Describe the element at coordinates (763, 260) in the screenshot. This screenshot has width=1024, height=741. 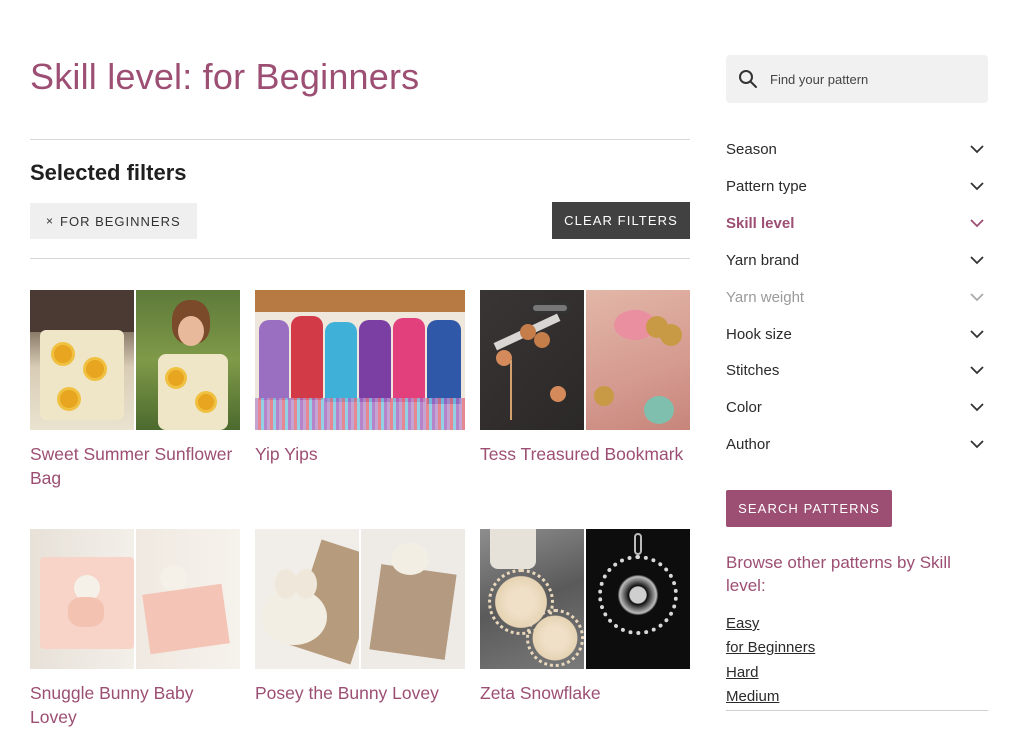
I see `facet-label: Yarn brand` at that location.